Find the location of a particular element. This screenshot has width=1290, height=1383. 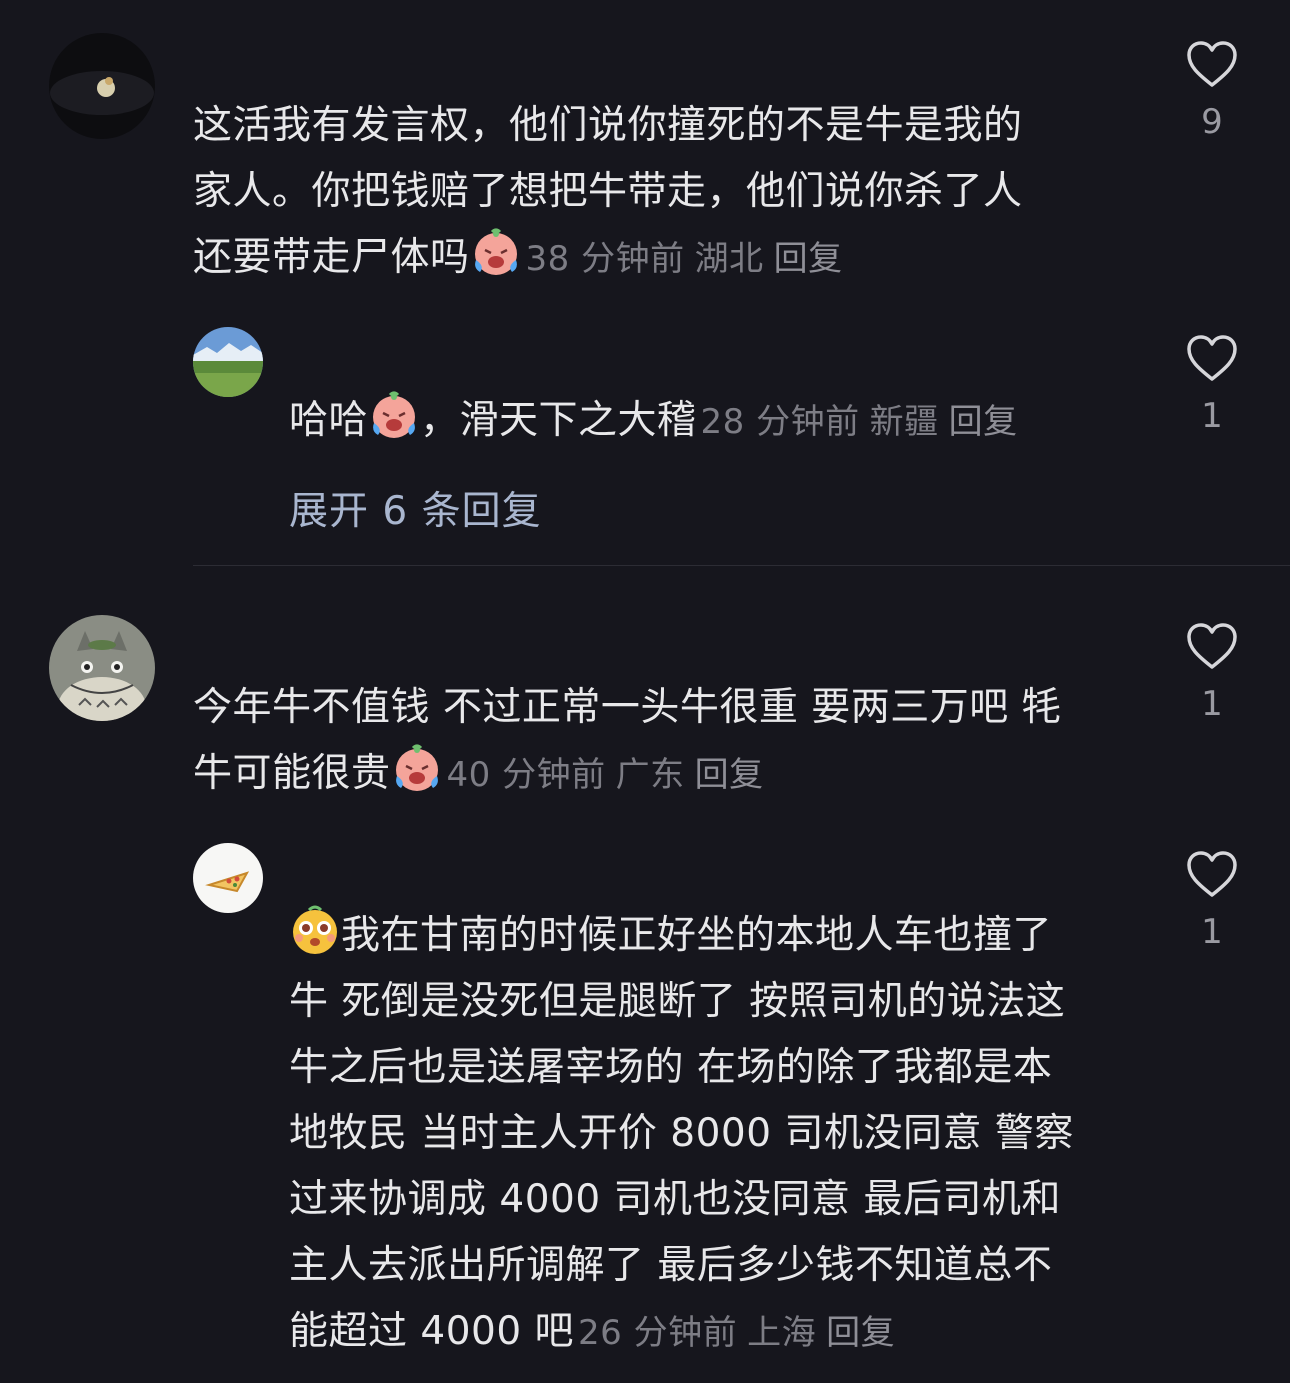

comment-line: 家人。你把钱赔了想把牛带走，他们说你杀了人 is located at coordinates (608, 191).